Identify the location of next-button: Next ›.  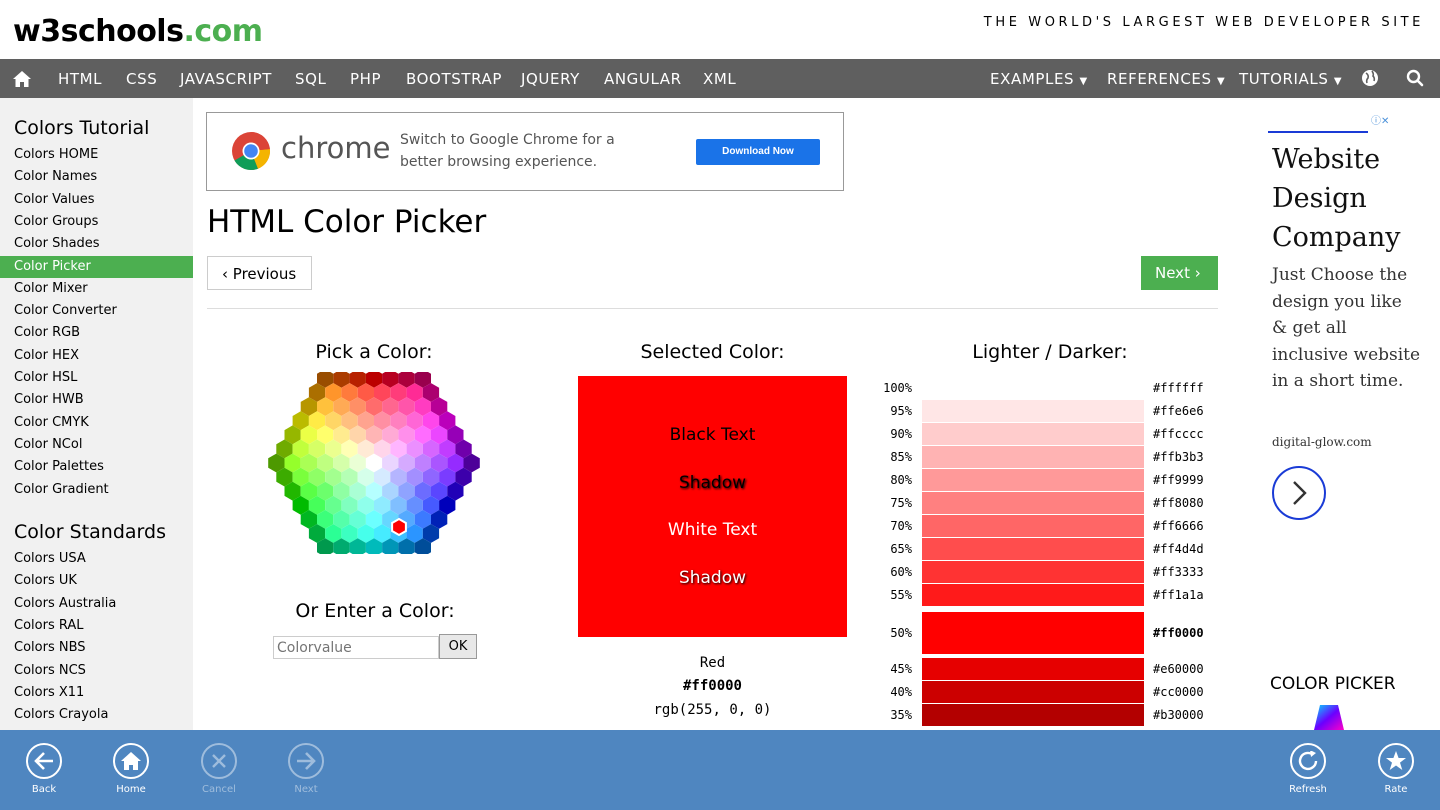
(1179, 273).